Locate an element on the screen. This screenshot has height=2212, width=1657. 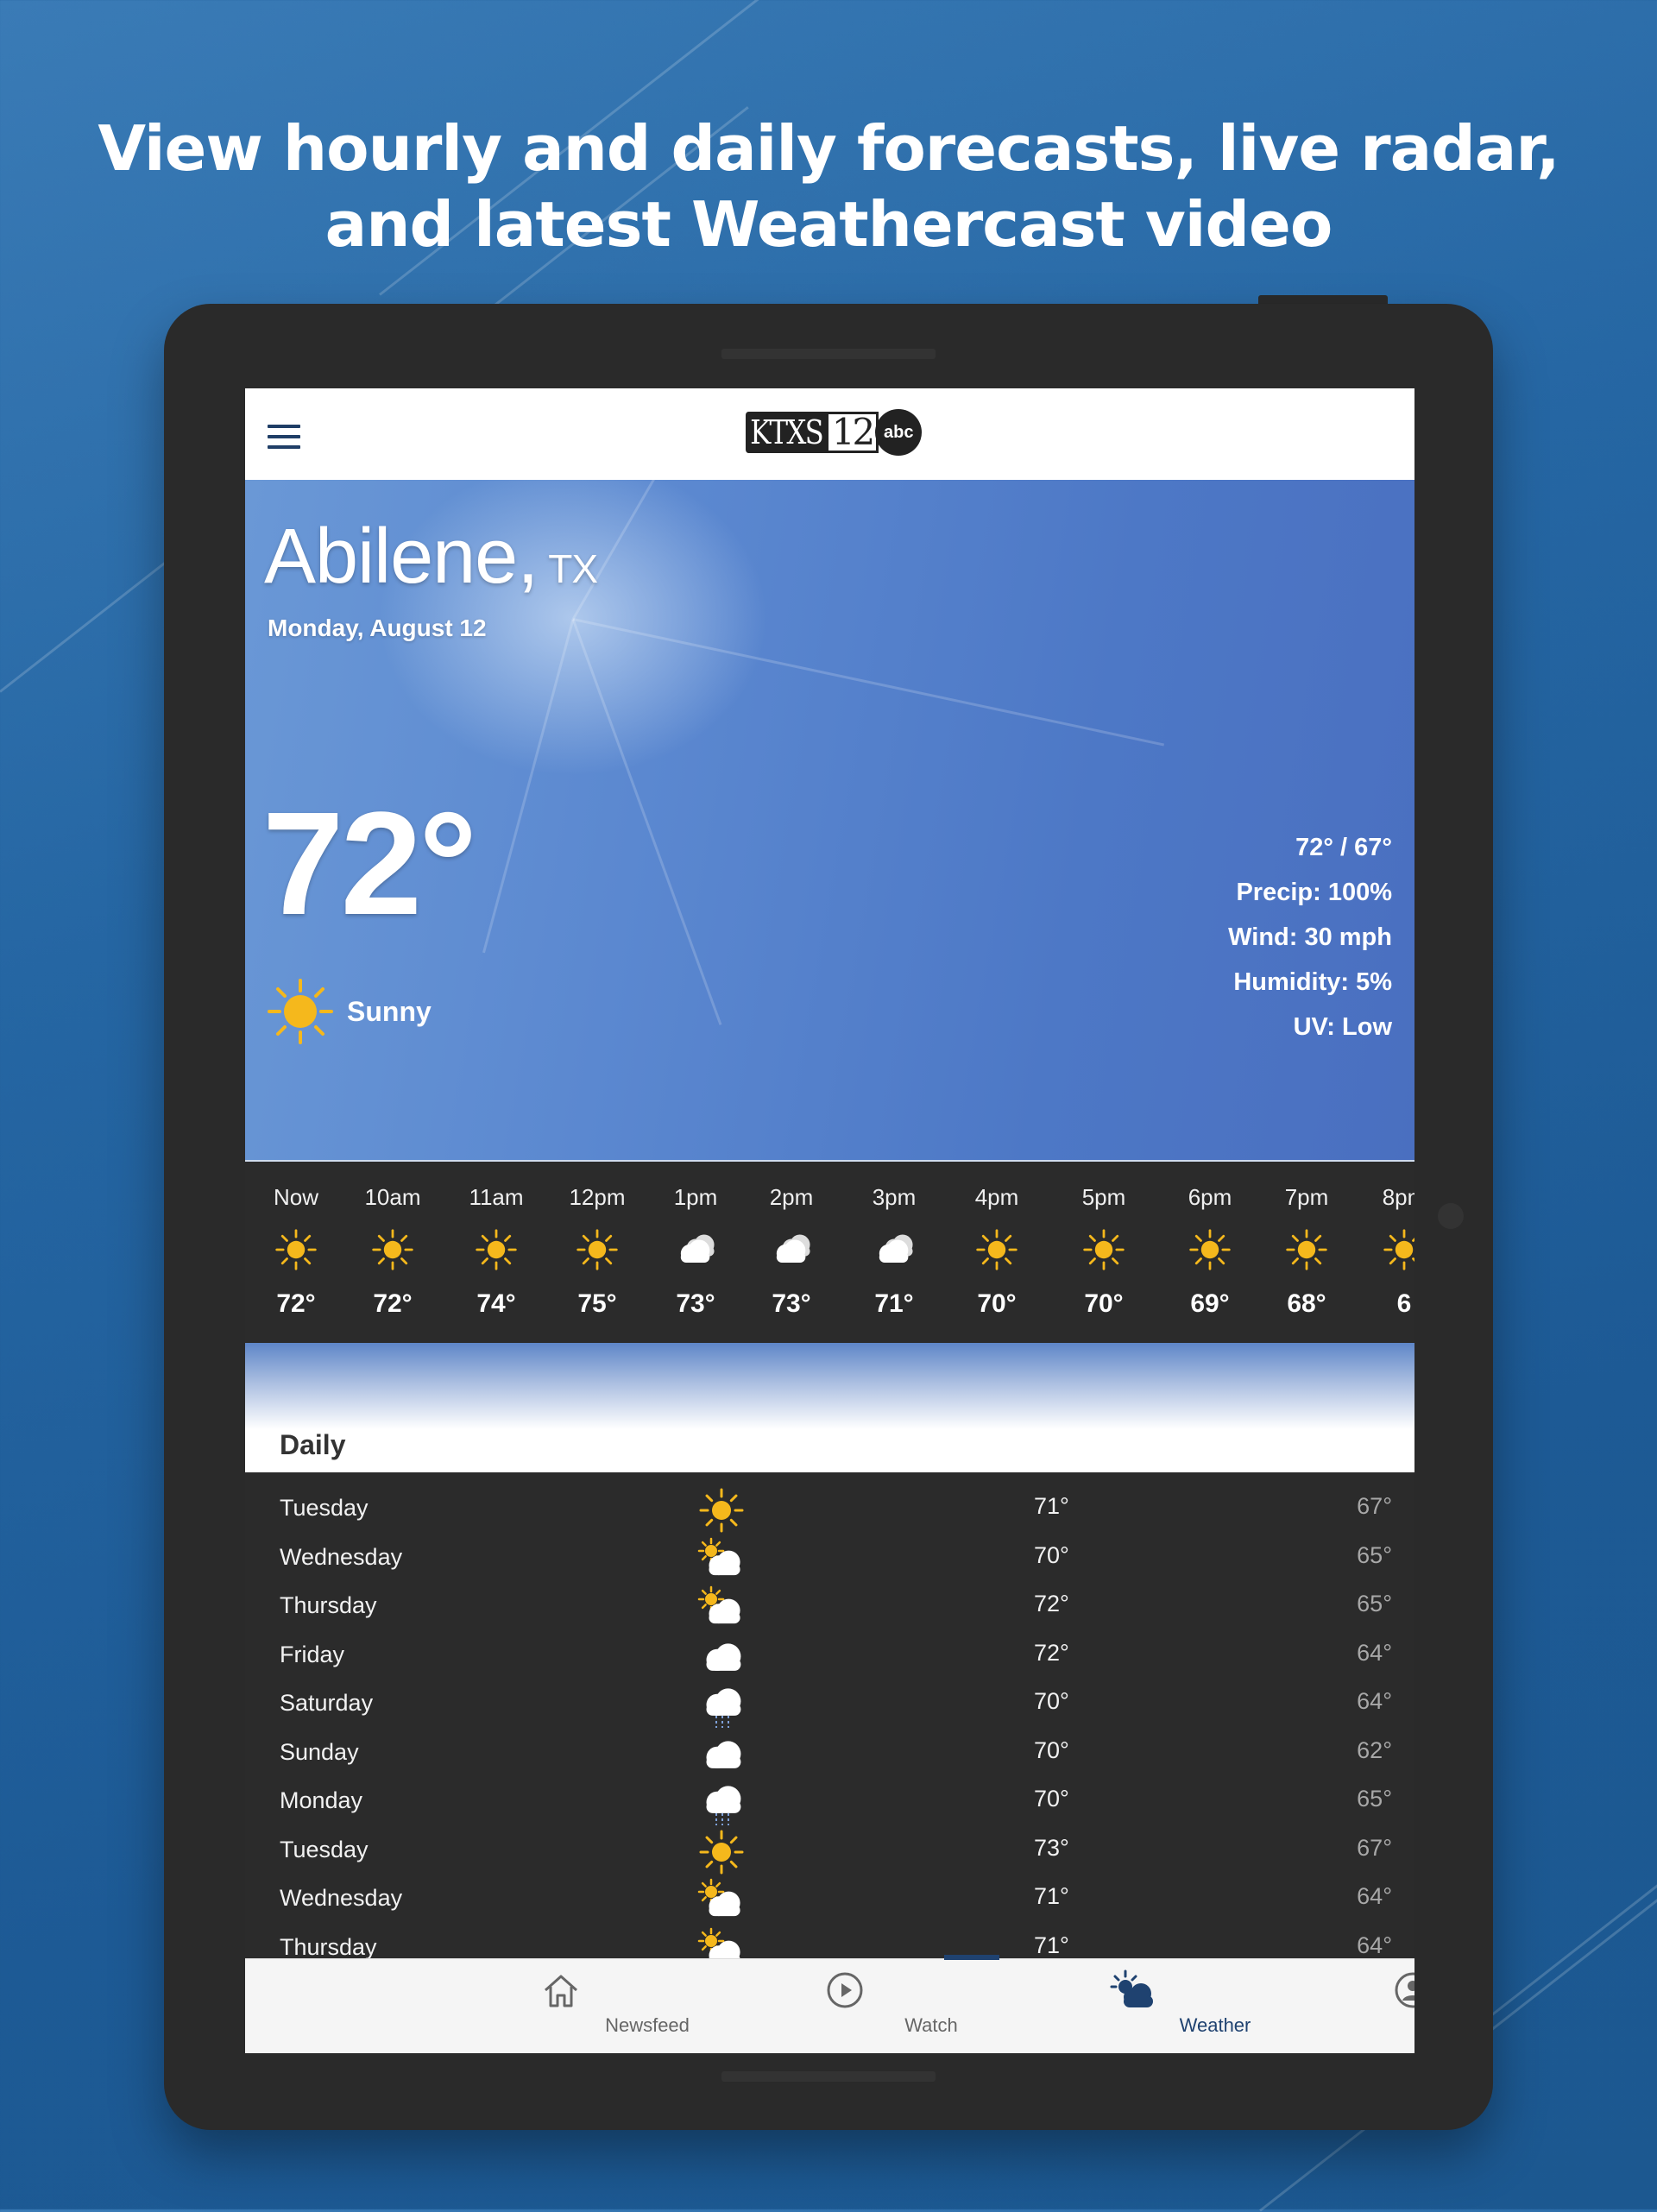
daily-row: Thursday 71° 64° is located at coordinates (829, 1943).